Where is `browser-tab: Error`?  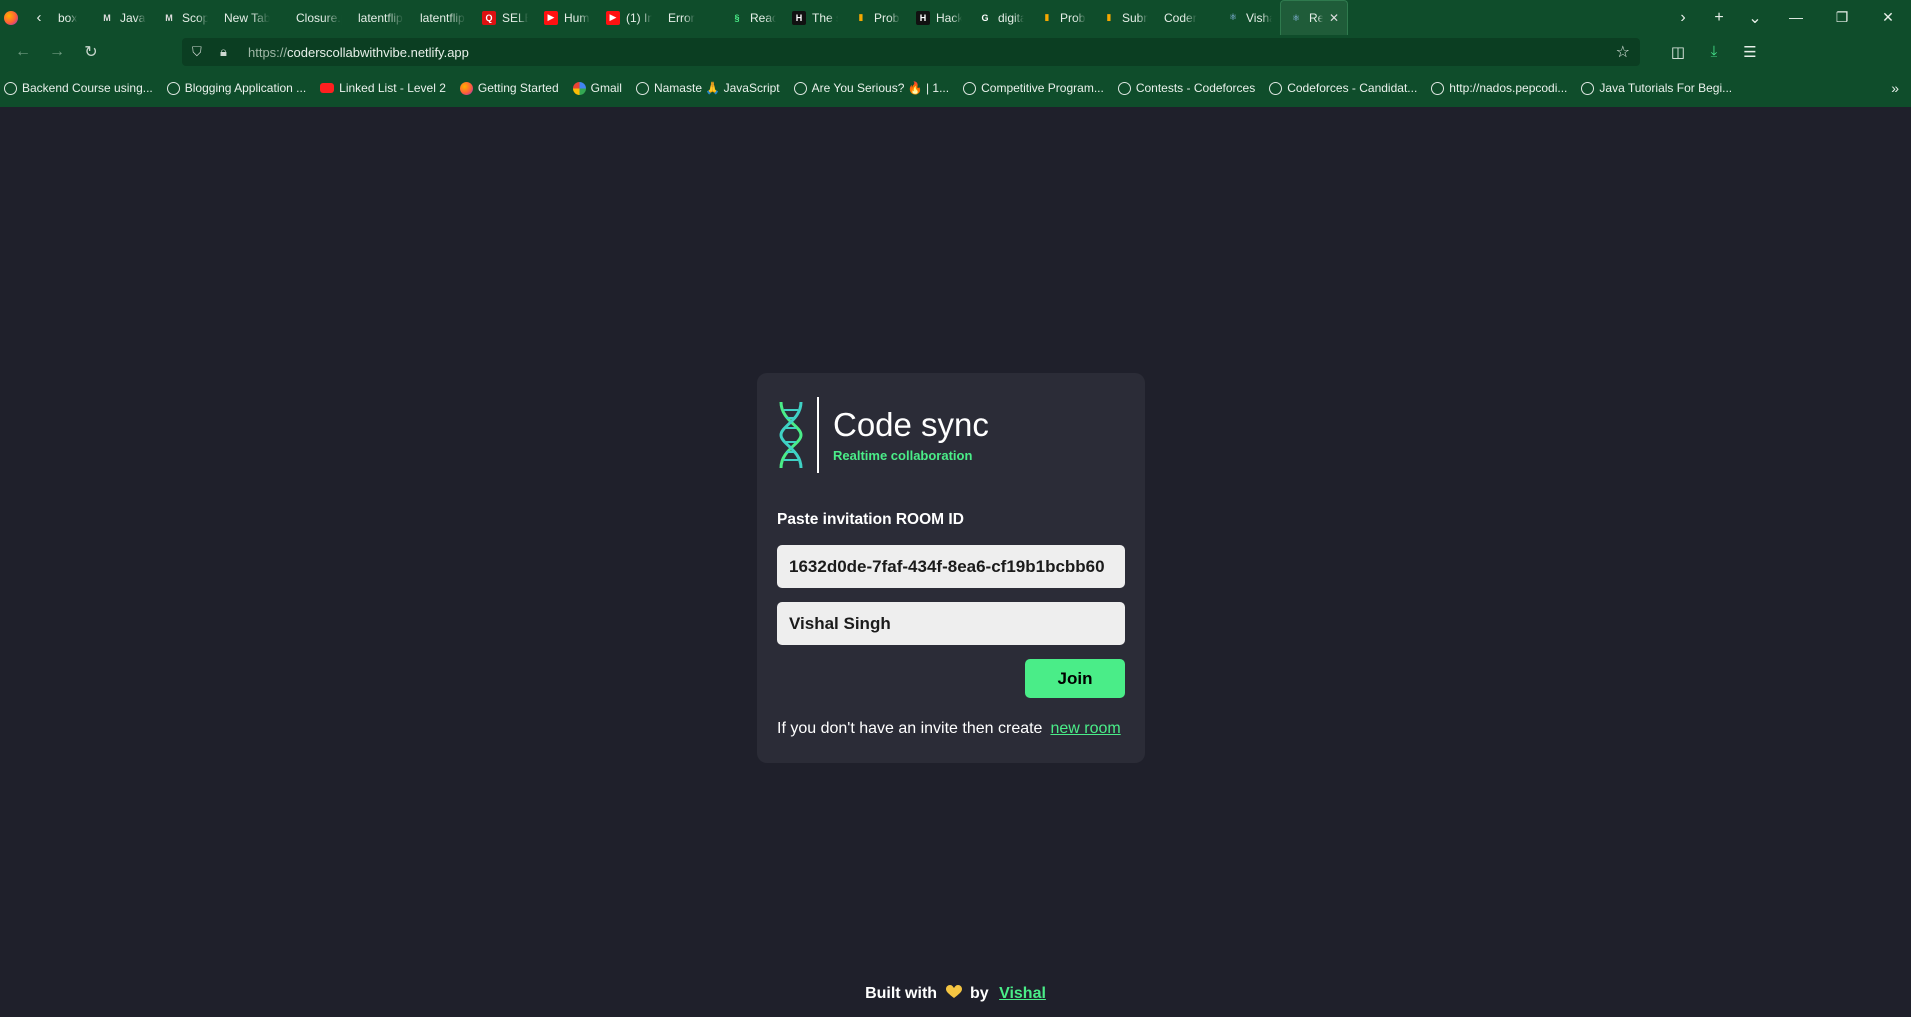
browser-tab: Error is located at coordinates (691, 17).